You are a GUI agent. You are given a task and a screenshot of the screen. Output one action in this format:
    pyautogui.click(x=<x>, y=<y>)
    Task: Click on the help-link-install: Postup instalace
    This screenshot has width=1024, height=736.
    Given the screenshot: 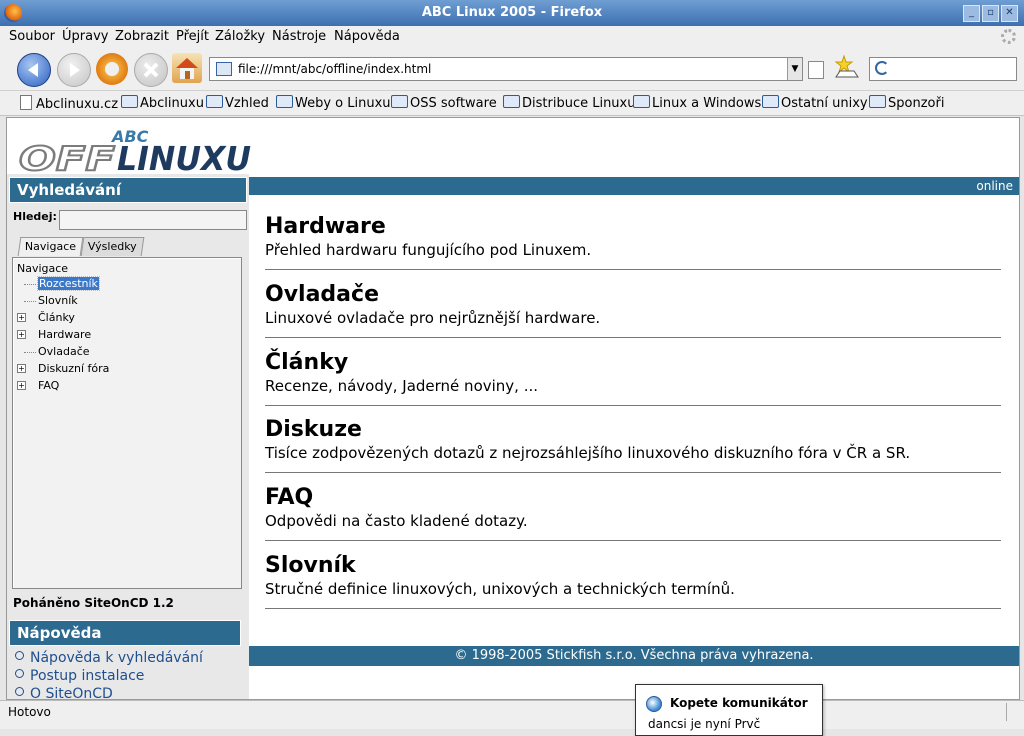 What is the action you would take?
    pyautogui.click(x=109, y=676)
    